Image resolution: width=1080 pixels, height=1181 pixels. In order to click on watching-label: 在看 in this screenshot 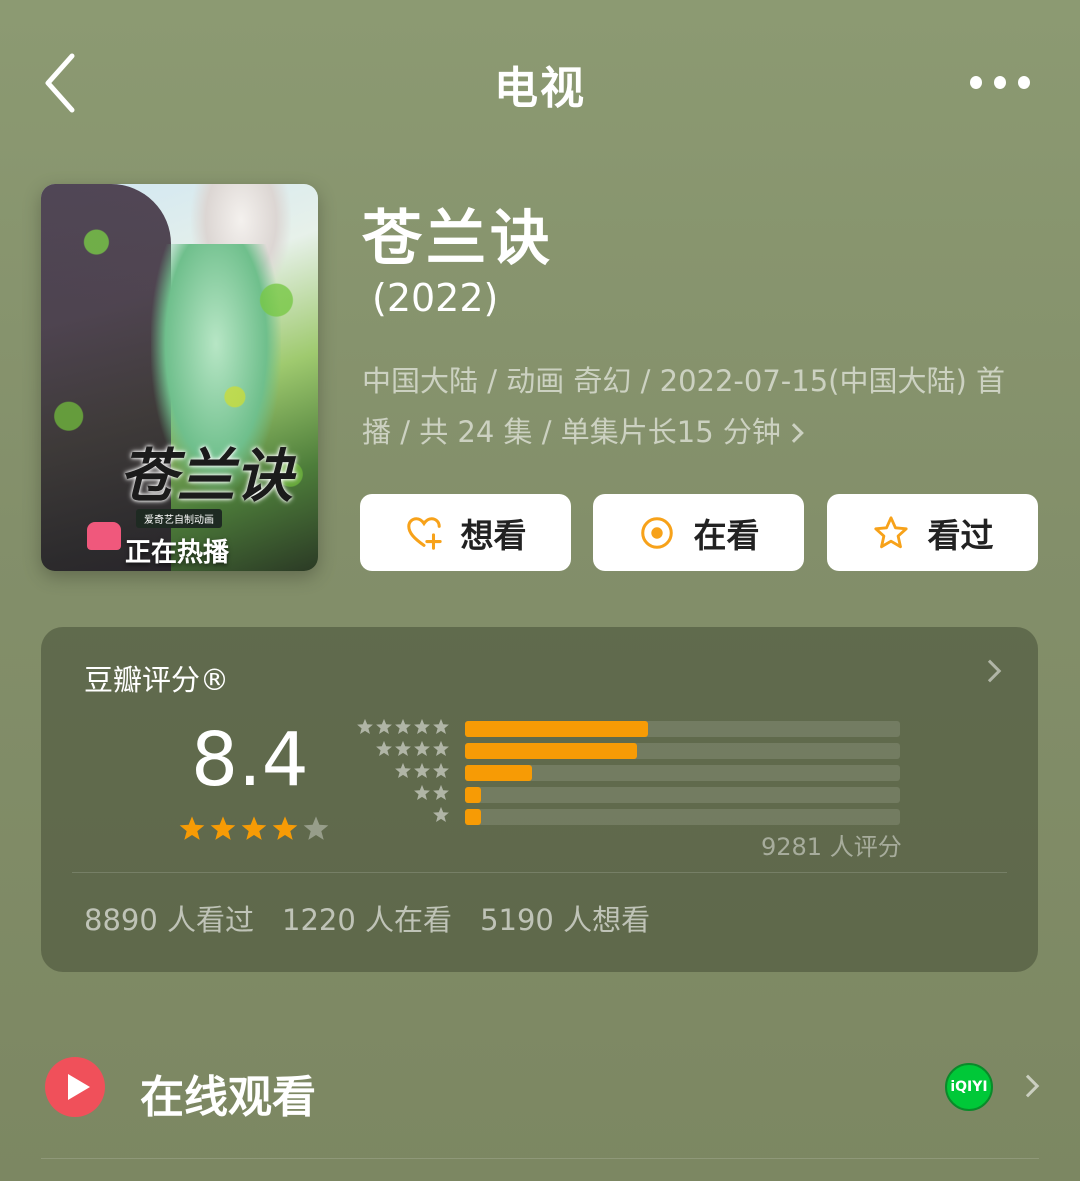, I will do `click(726, 535)`.